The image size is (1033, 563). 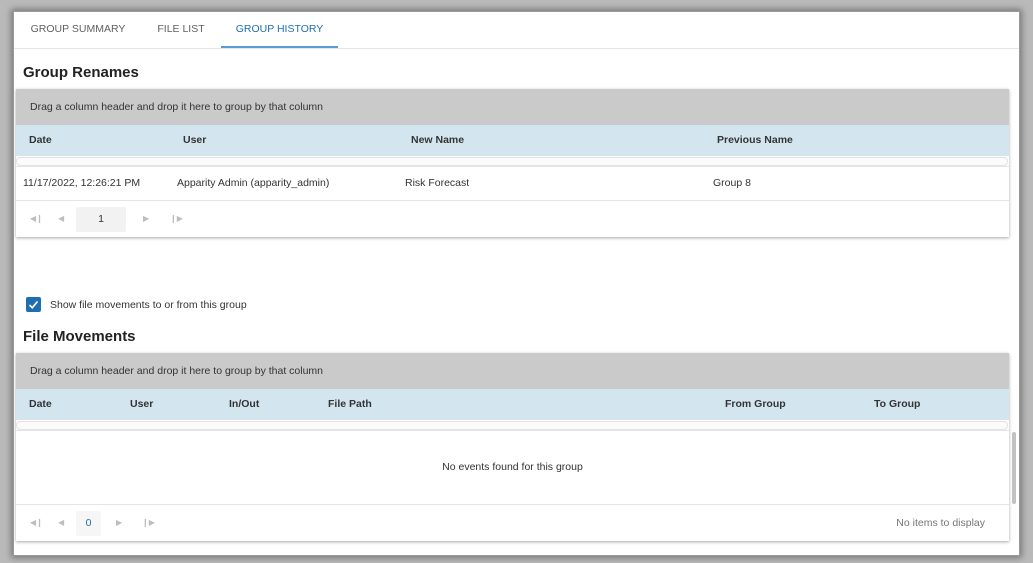 I want to click on column-header-new-name: New Name, so click(x=437, y=140).